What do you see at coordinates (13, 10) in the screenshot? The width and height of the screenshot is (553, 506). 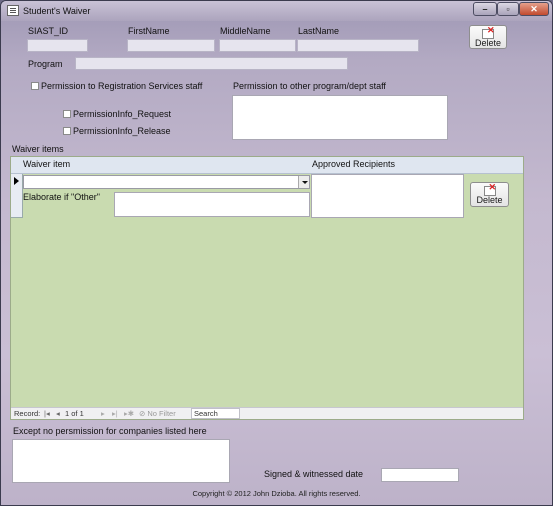 I see `form-icon` at bounding box center [13, 10].